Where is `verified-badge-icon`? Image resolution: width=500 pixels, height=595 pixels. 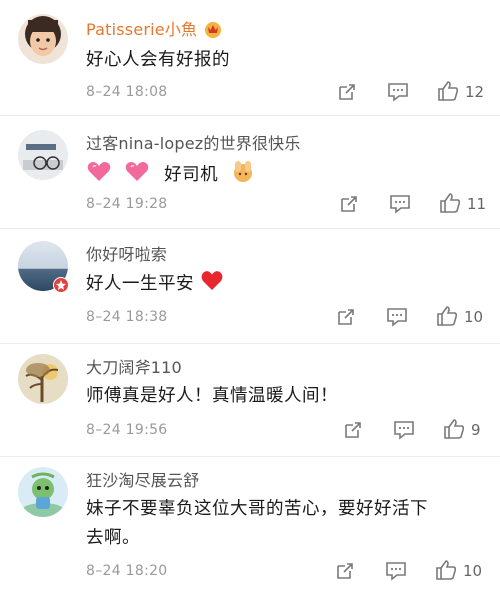 verified-badge-icon is located at coordinates (61, 287).